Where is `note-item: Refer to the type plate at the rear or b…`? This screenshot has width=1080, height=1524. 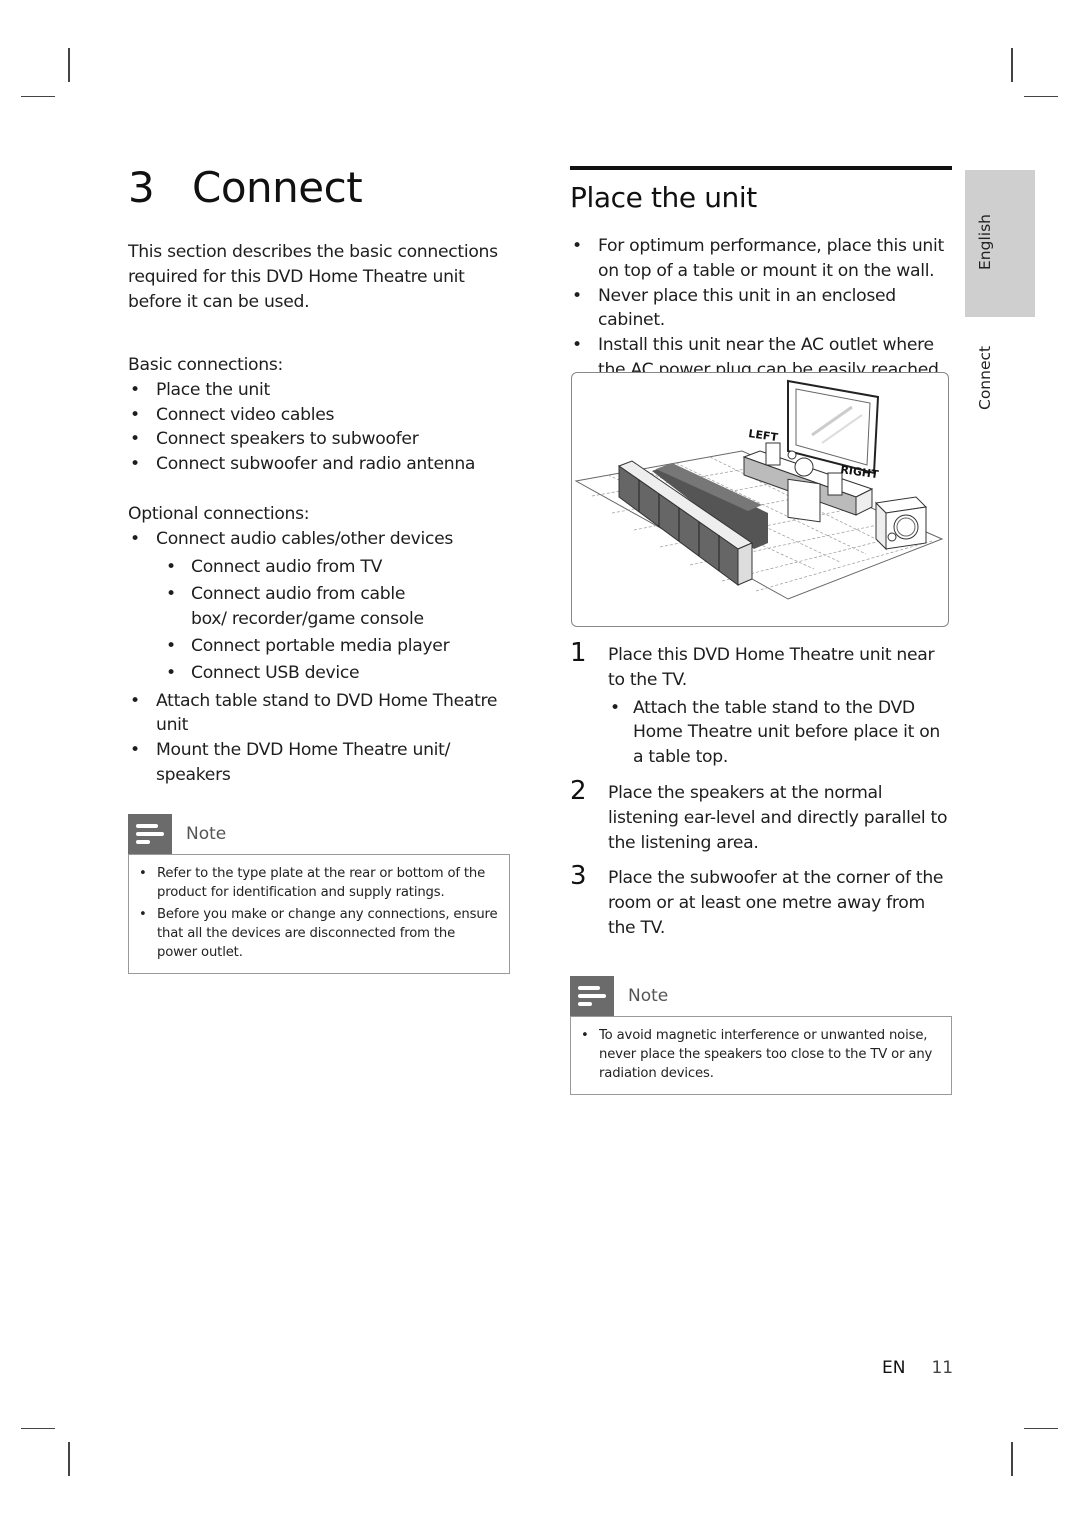
note-item: Refer to the type plate at the rear or b… is located at coordinates (319, 883).